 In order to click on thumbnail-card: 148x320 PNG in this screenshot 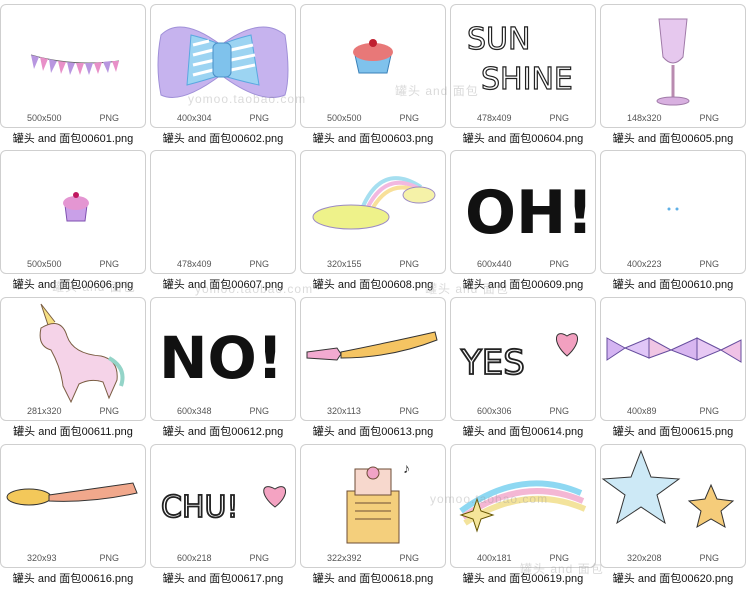, I will do `click(673, 66)`.